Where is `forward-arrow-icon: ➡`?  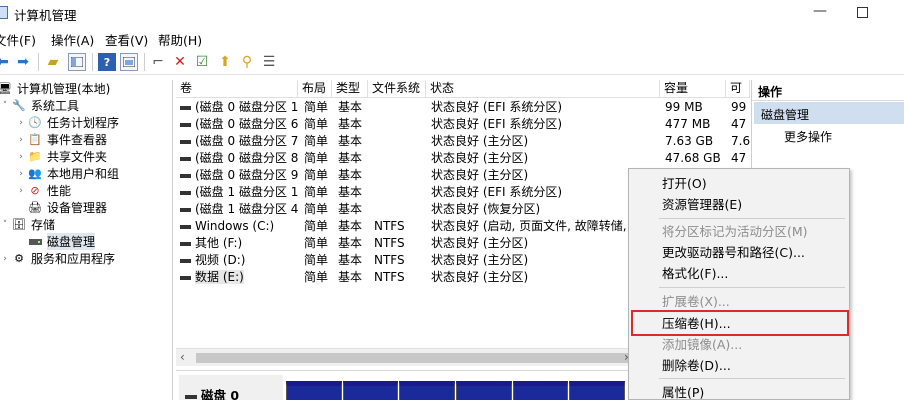 forward-arrow-icon: ➡ is located at coordinates (23, 62).